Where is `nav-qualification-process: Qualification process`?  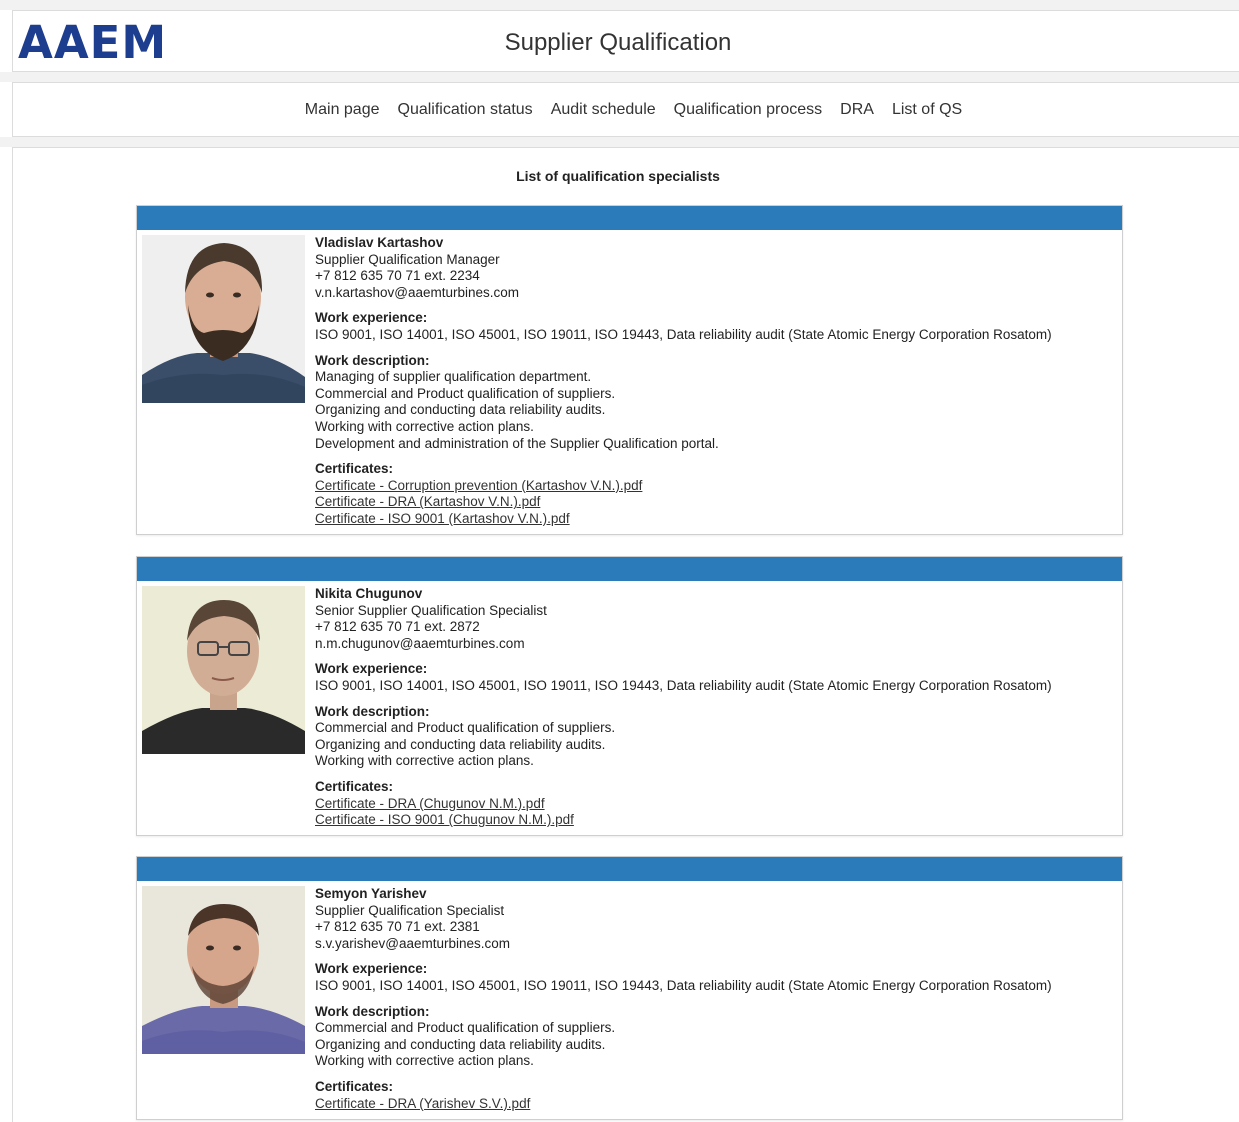
nav-qualification-process: Qualification process is located at coordinates (748, 110).